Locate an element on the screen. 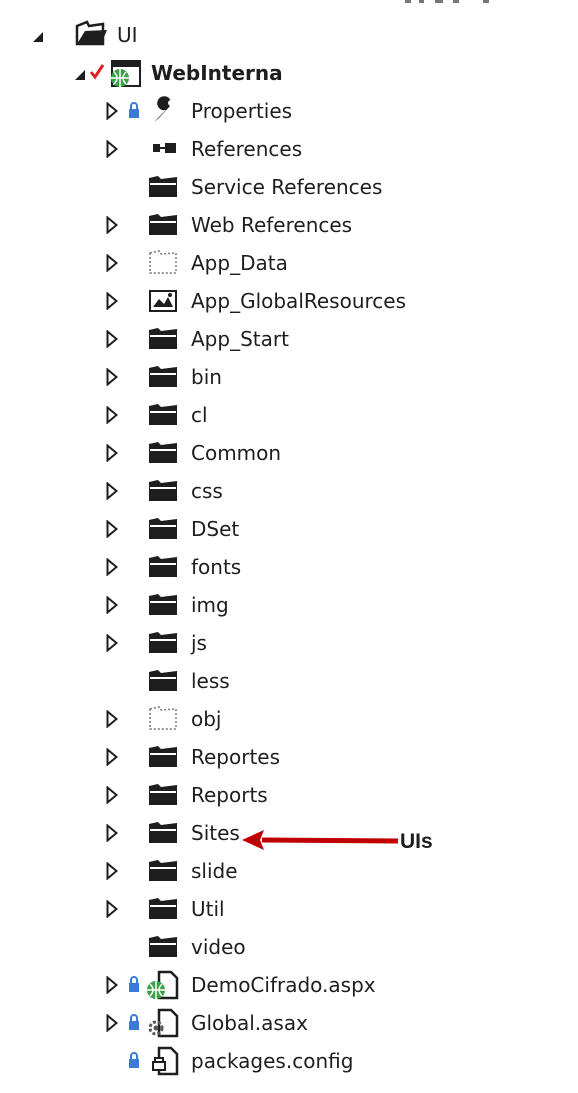 Image resolution: width=578 pixels, height=1093 pixels. tree-node-bin: bin is located at coordinates (289, 377).